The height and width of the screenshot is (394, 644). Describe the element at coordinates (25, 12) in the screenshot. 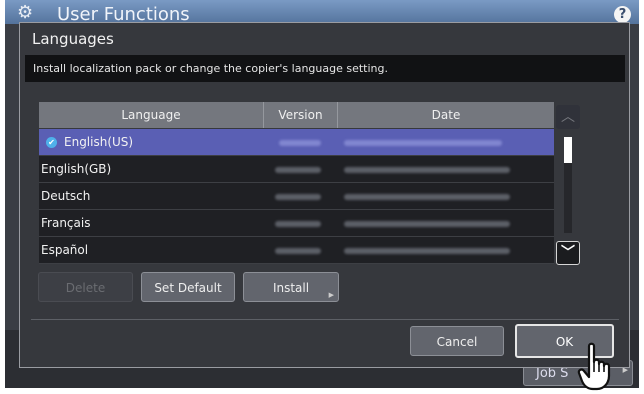

I see `gear-icon: ⚙` at that location.